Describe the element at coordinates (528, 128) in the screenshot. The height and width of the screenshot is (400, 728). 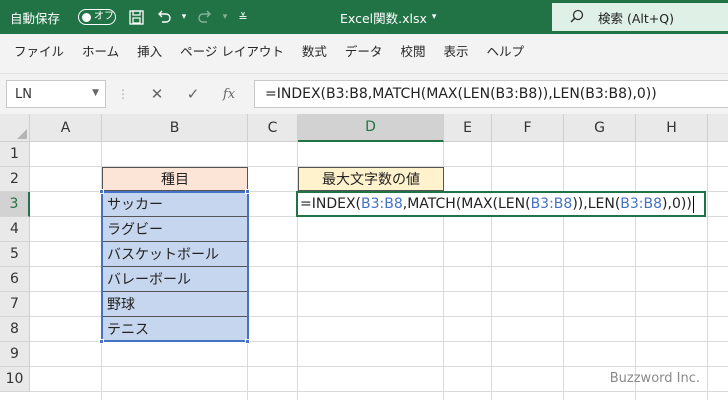
I see `column-header-f: F` at that location.